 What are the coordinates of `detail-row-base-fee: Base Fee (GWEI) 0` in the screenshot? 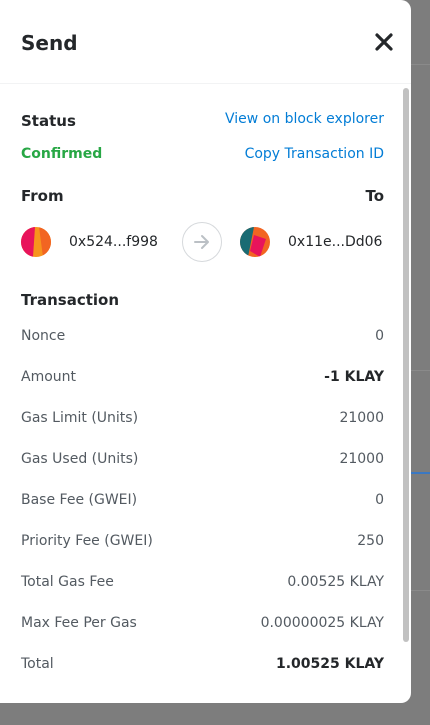 It's located at (202, 500).